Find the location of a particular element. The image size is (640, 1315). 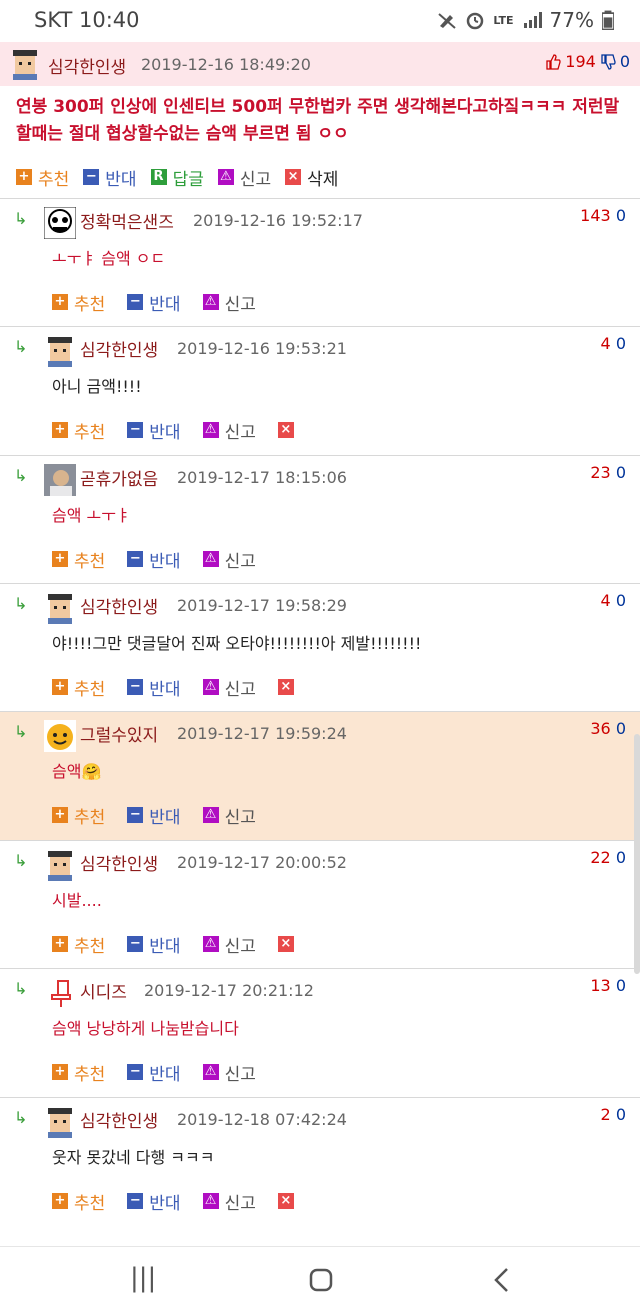

thumbs-down-icon is located at coordinates (608, 61).